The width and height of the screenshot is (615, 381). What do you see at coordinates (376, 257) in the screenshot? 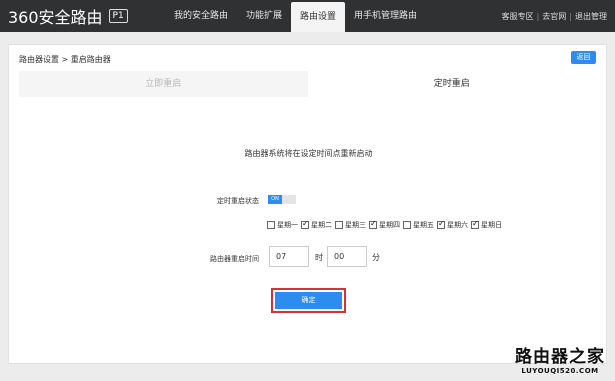
I see `minute-unit: 分` at bounding box center [376, 257].